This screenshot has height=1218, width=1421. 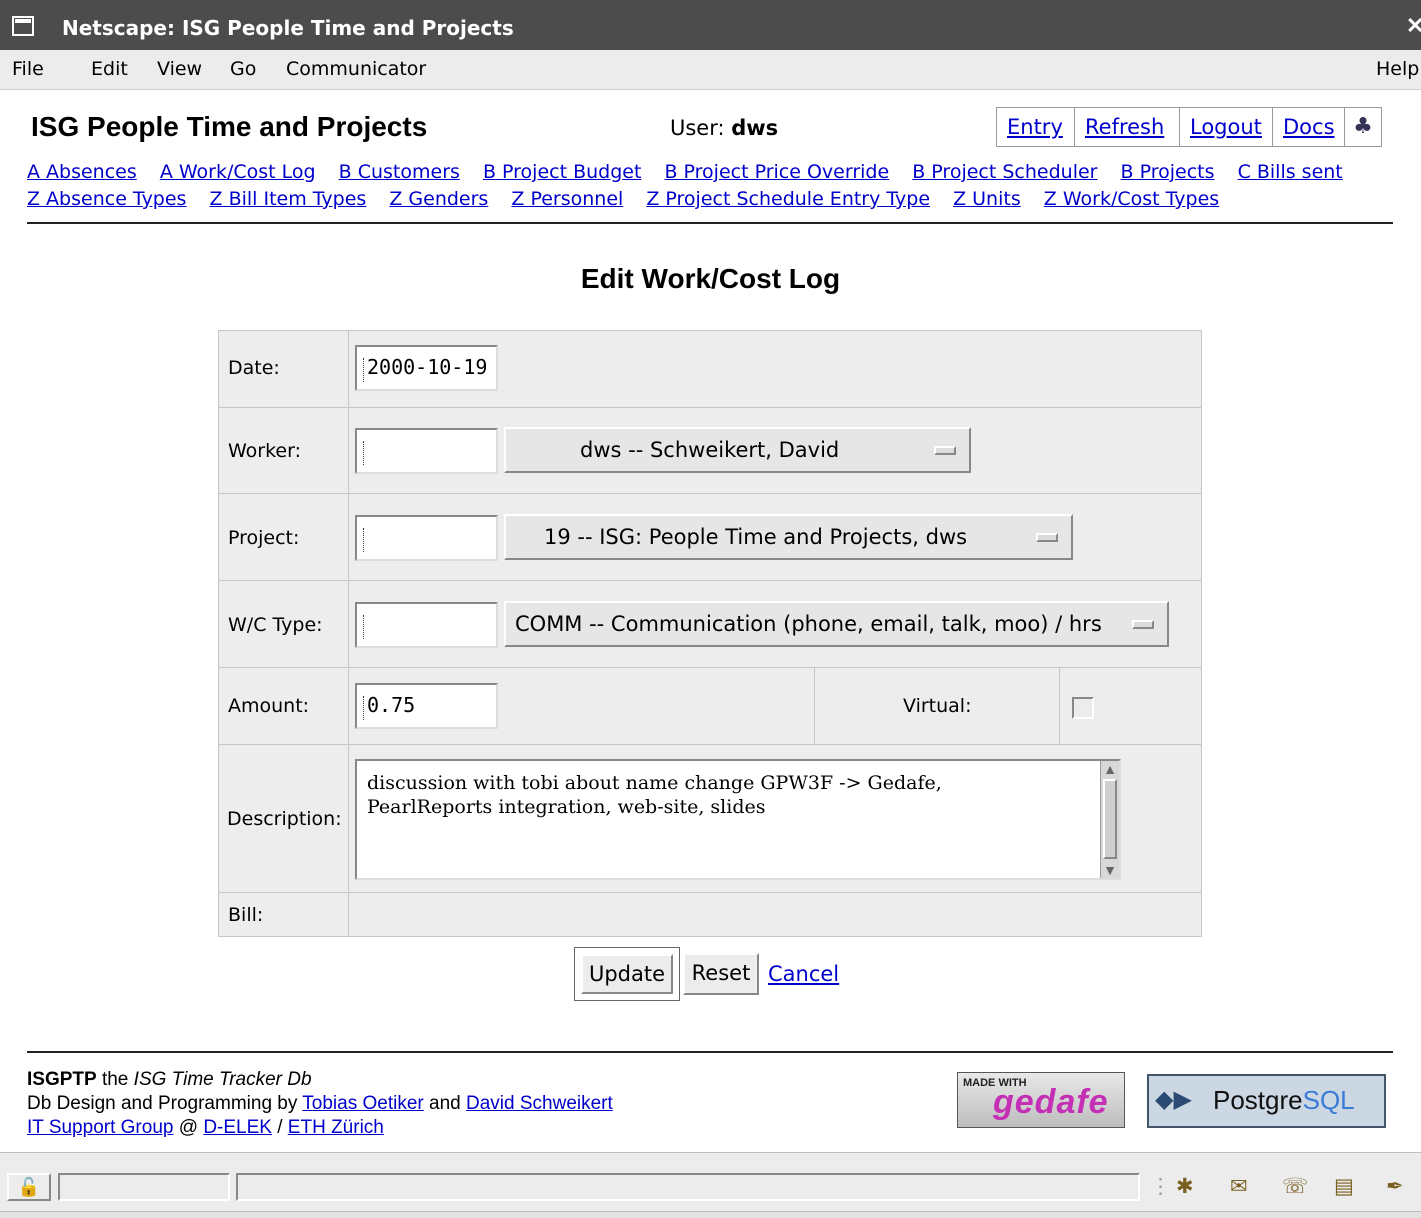 I want to click on footer-app-long: ISG Time Tracker Db, so click(x=222, y=1079).